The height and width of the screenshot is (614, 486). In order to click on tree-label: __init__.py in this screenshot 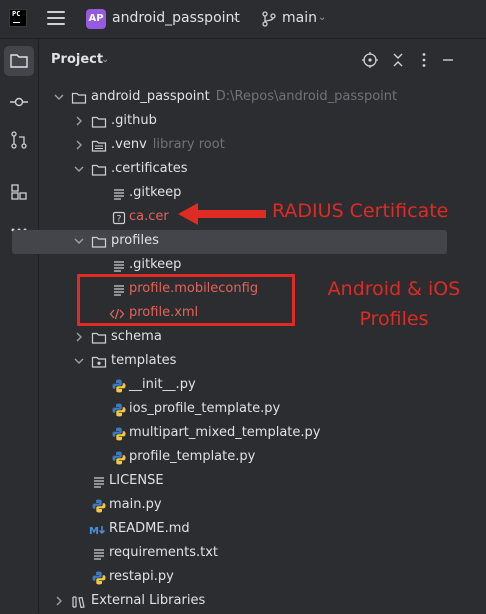, I will do `click(162, 384)`.